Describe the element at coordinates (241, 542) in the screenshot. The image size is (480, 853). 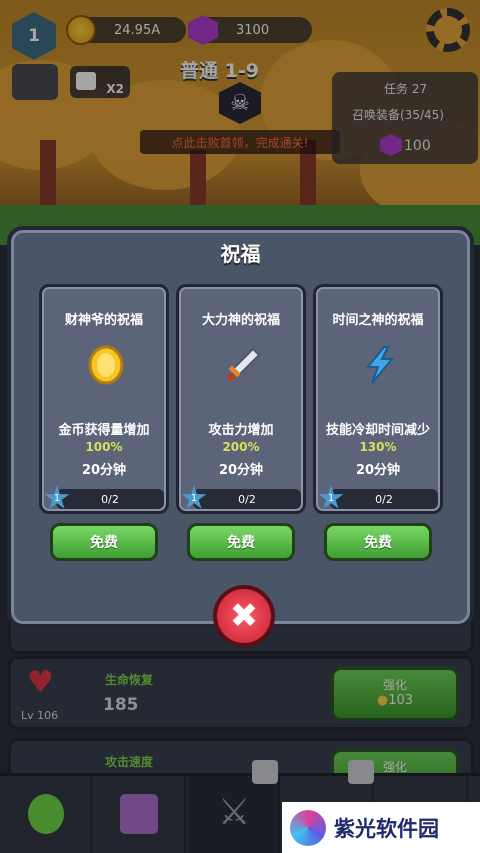
I see `free-button-strength: 免费` at that location.